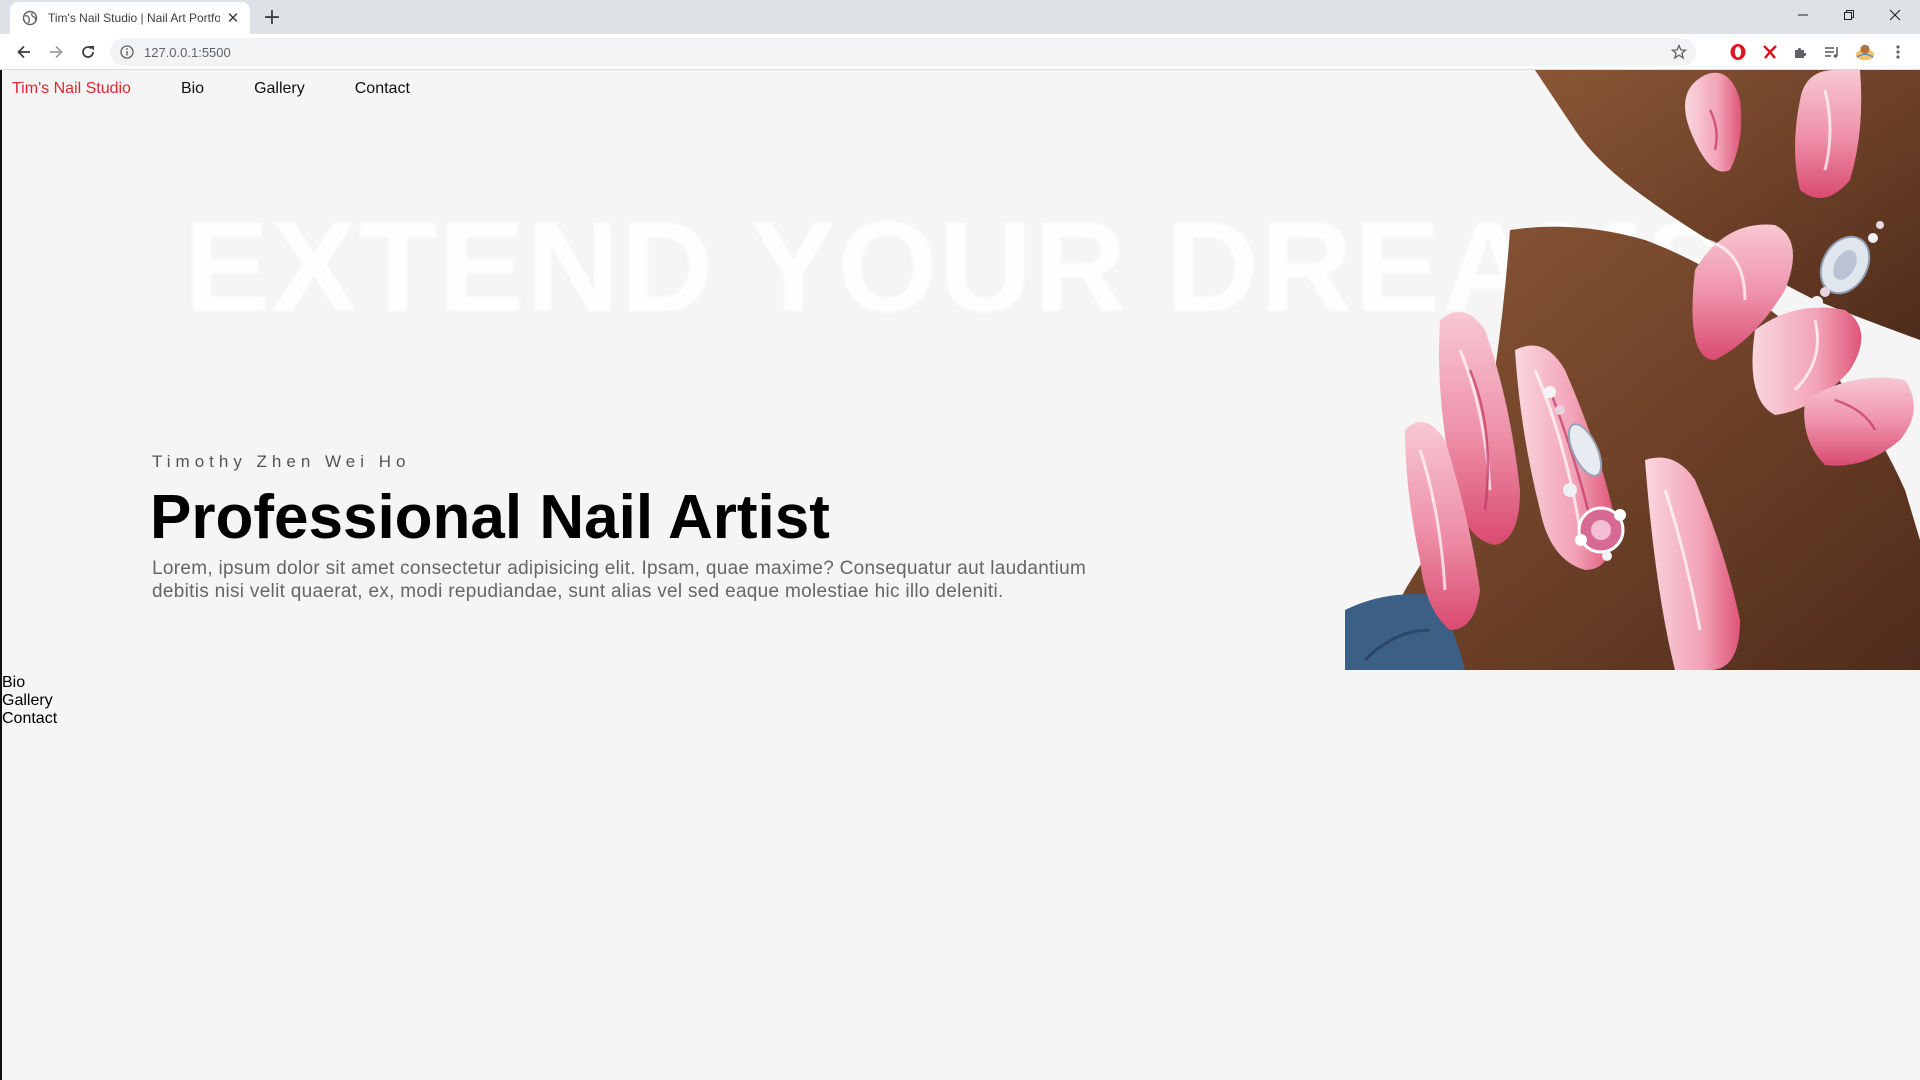 This screenshot has width=1920, height=1080. What do you see at coordinates (30, 18) in the screenshot?
I see `globe-icon` at bounding box center [30, 18].